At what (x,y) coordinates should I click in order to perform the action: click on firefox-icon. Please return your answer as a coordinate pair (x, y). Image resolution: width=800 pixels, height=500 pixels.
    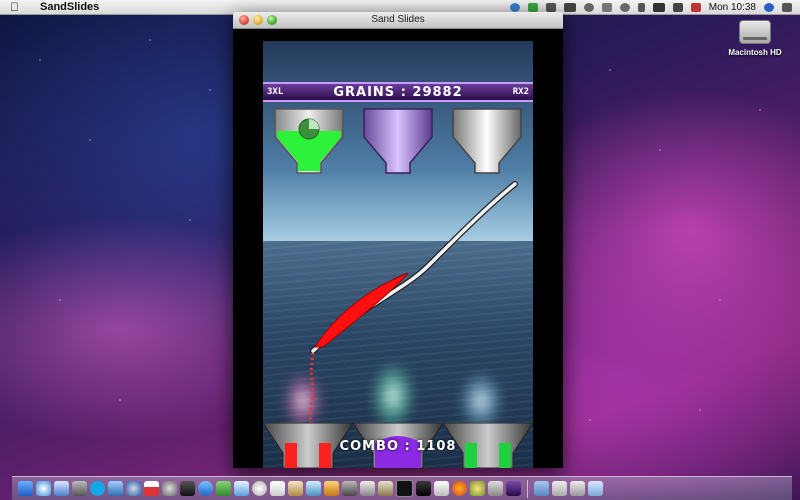
    Looking at the image, I should click on (459, 488).